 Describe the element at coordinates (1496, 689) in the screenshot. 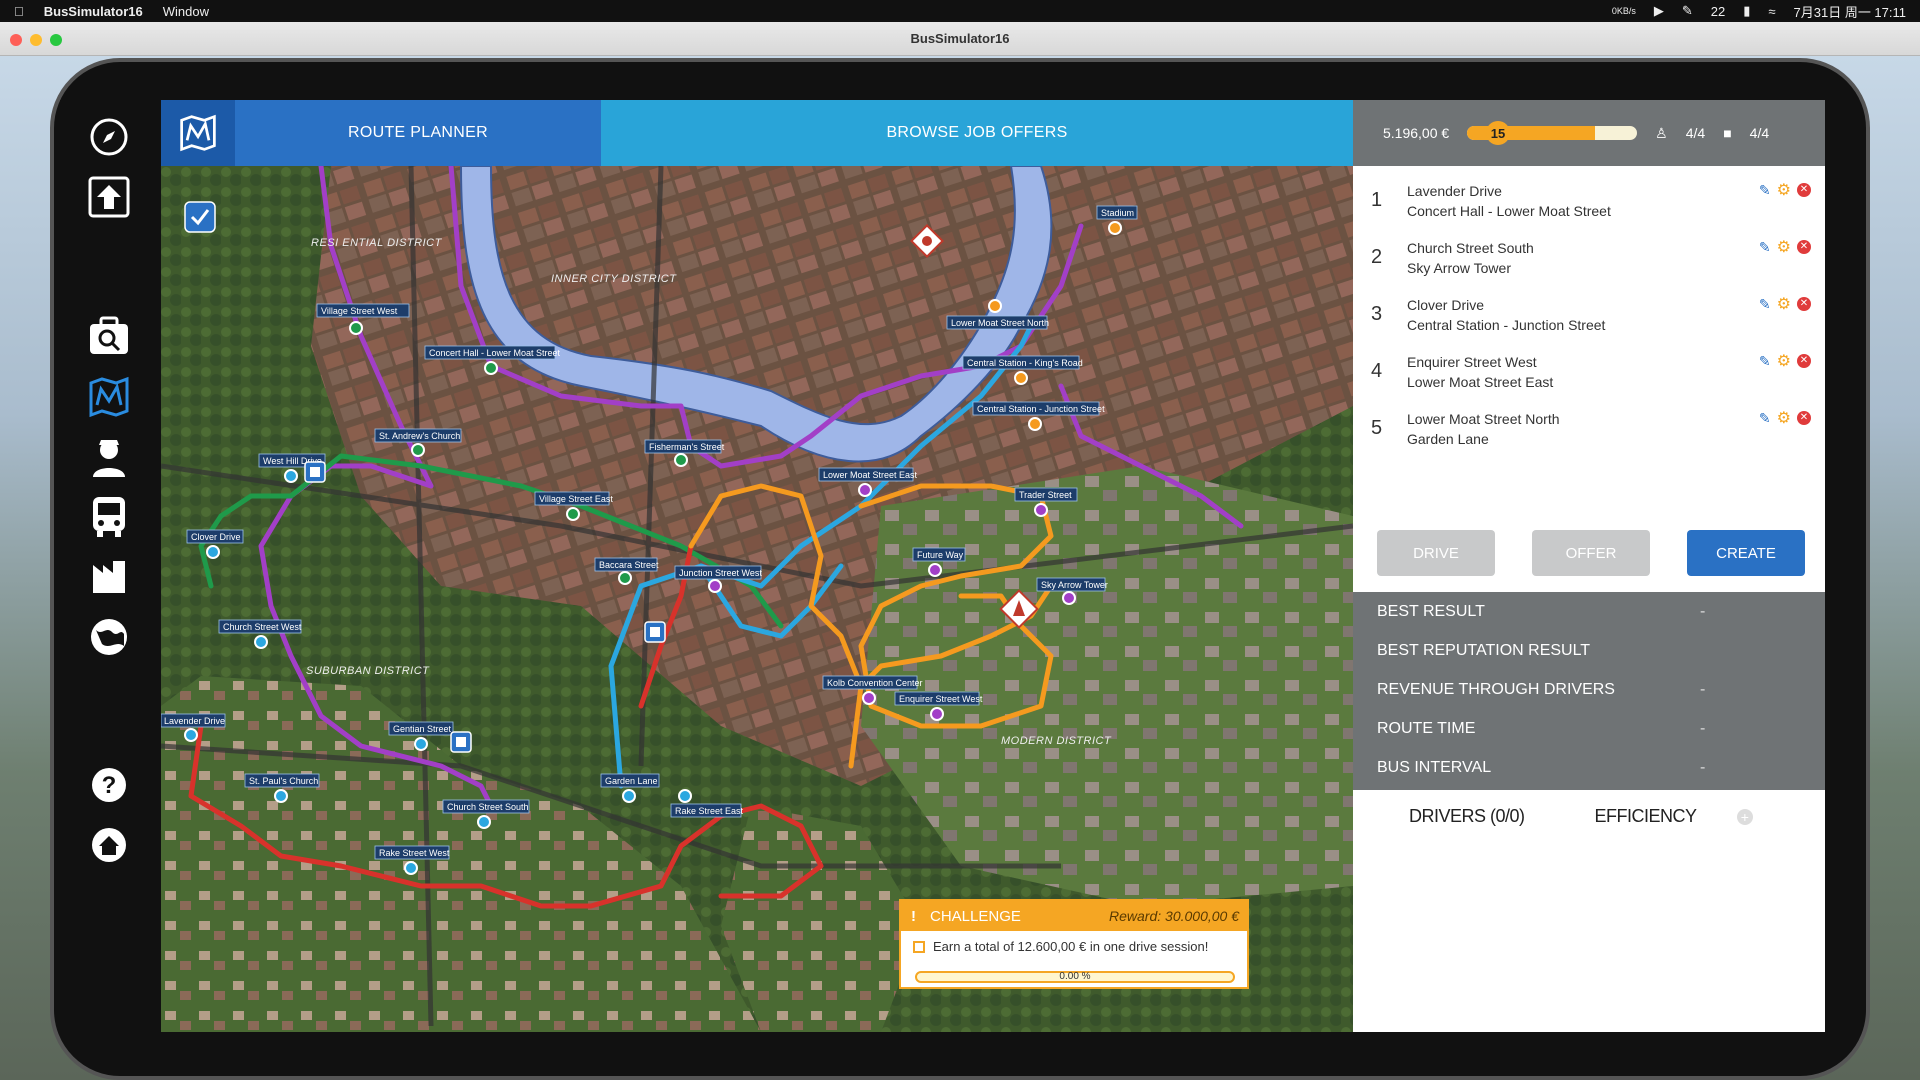

I see `result-label: REVENUE THROUGH DRIVERS` at that location.